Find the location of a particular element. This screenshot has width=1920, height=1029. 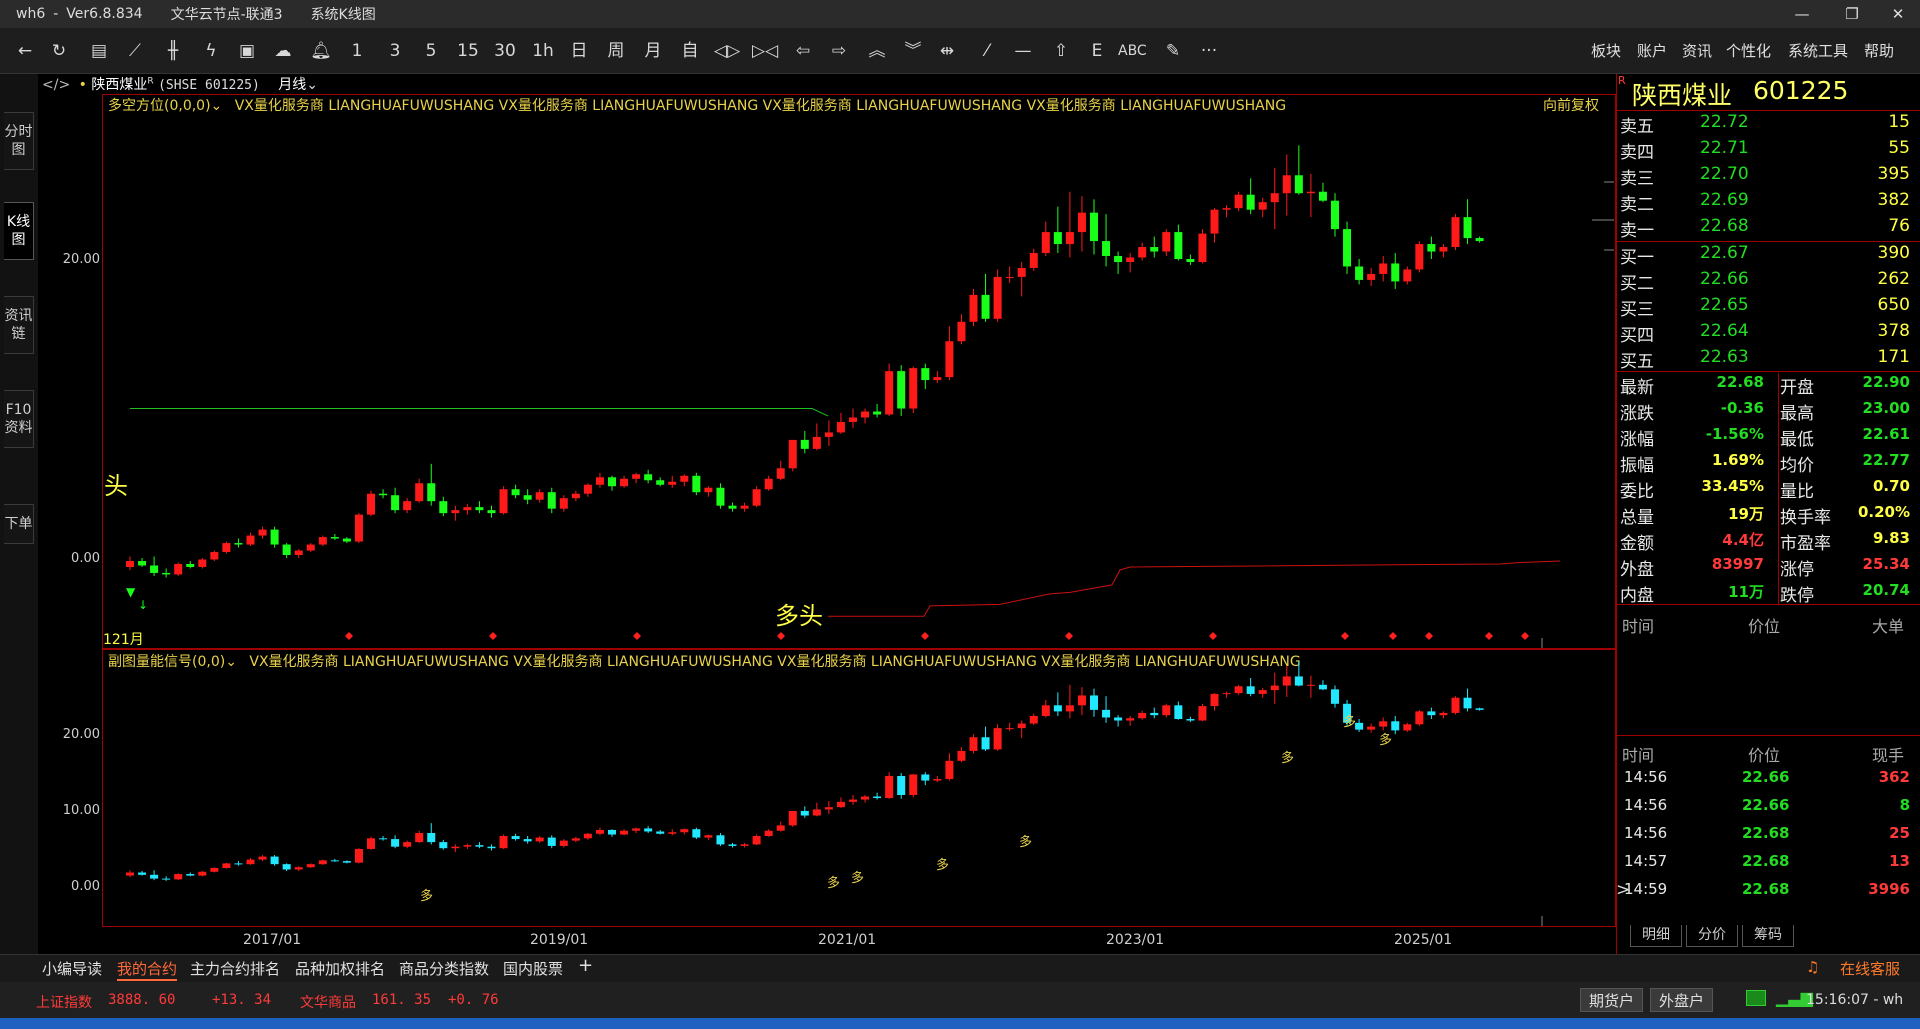

btab-commodity-index: 商品分类指数 is located at coordinates (444, 968).